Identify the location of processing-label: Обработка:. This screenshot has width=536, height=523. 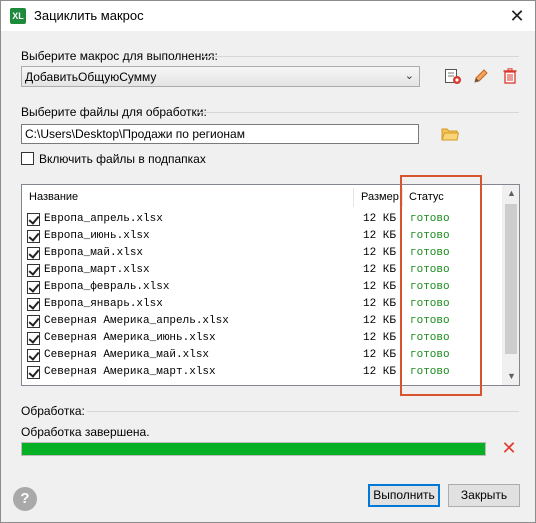
(53, 411).